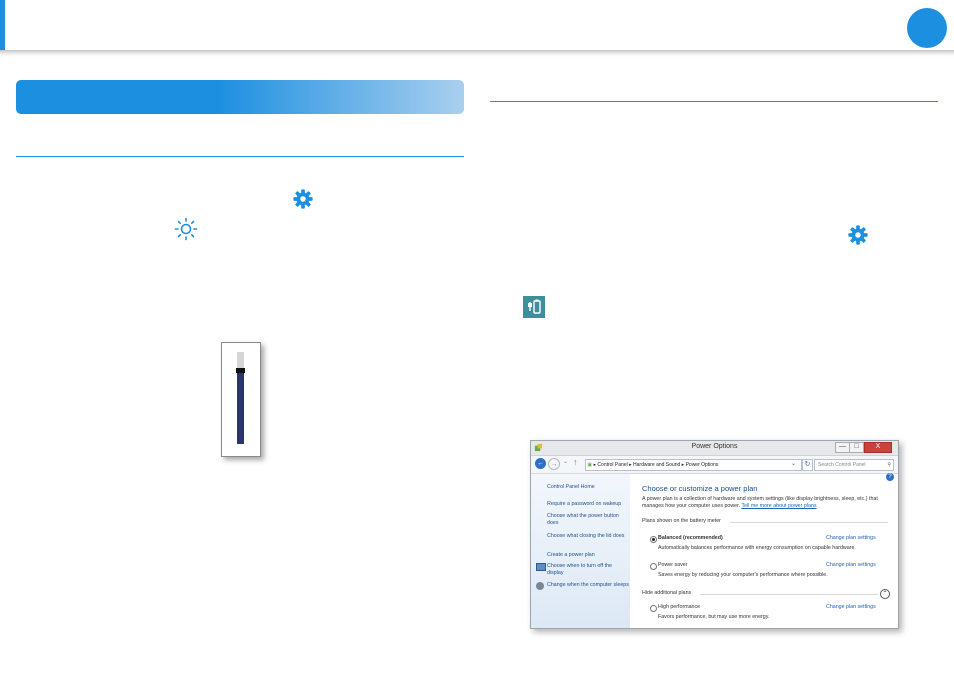  What do you see at coordinates (690, 538) in the screenshot?
I see `plan-name: Balanced (recommended)` at bounding box center [690, 538].